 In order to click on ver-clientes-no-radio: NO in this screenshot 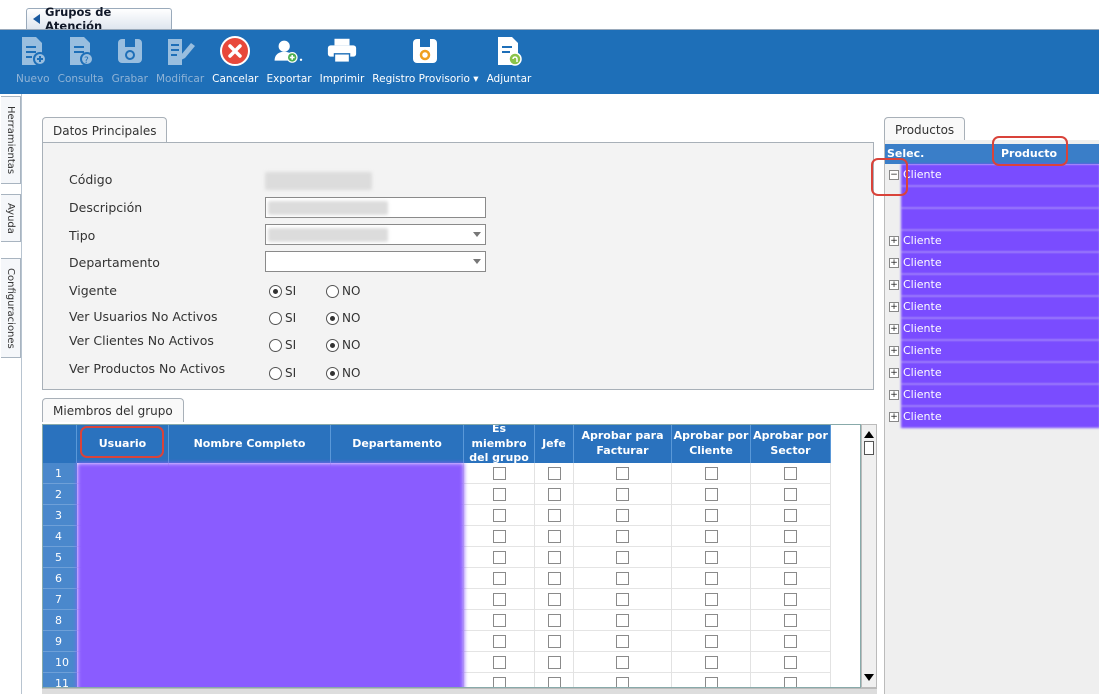, I will do `click(343, 345)`.